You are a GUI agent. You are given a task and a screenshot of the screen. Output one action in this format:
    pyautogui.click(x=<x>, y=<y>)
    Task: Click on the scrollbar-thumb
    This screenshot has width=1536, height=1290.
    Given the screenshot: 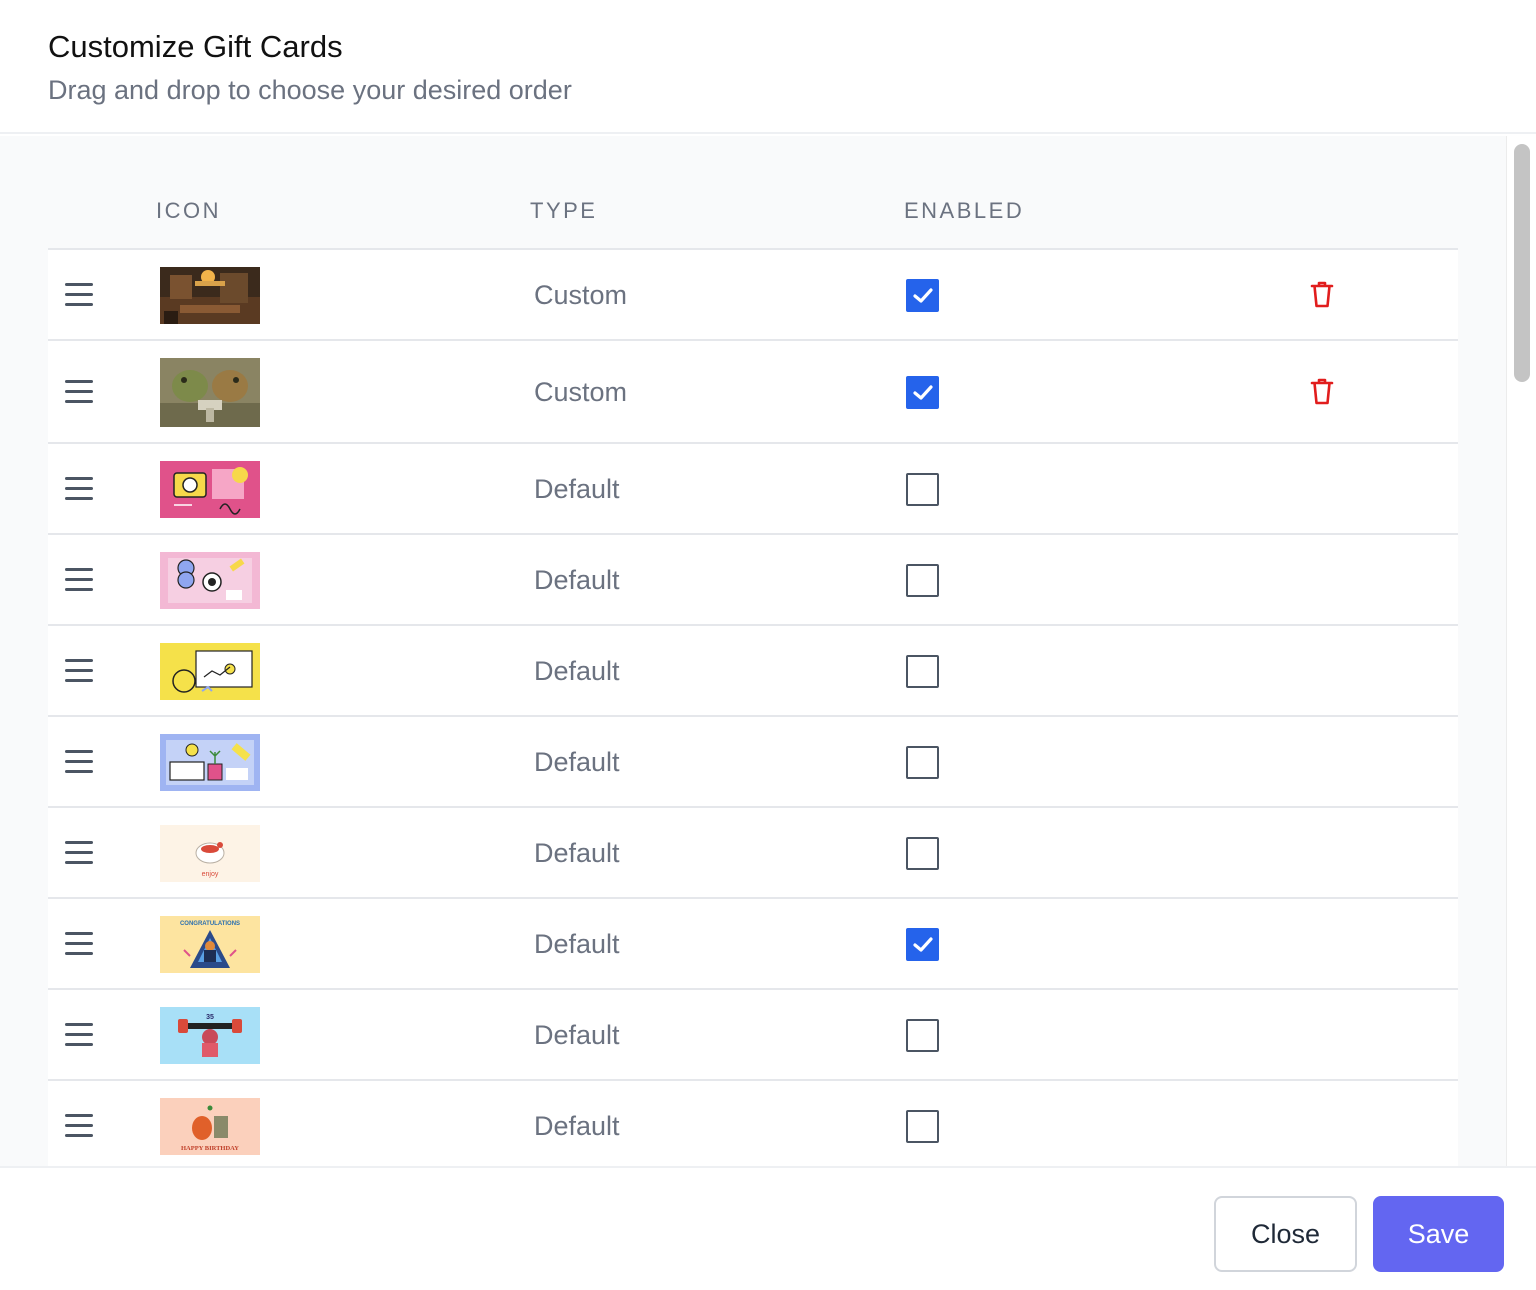 What is the action you would take?
    pyautogui.click(x=1522, y=263)
    